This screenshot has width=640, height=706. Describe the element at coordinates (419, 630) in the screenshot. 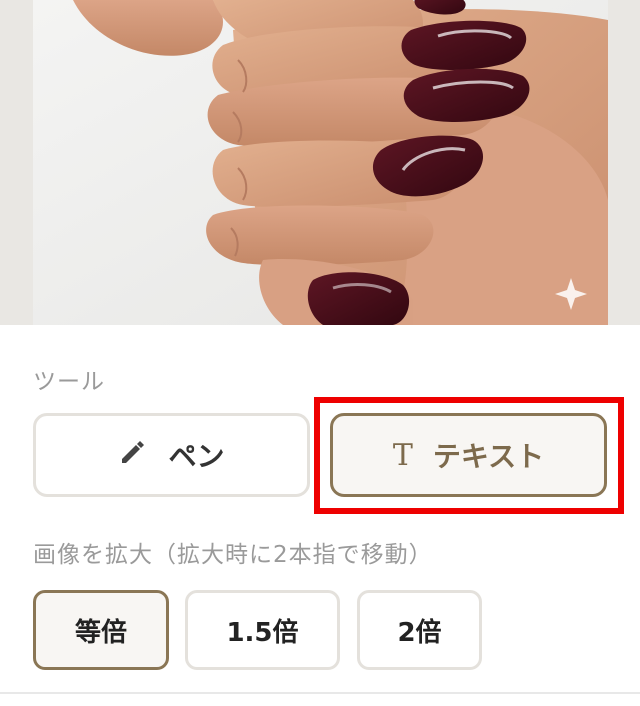

I see `zoom-2x-button: 2倍` at that location.